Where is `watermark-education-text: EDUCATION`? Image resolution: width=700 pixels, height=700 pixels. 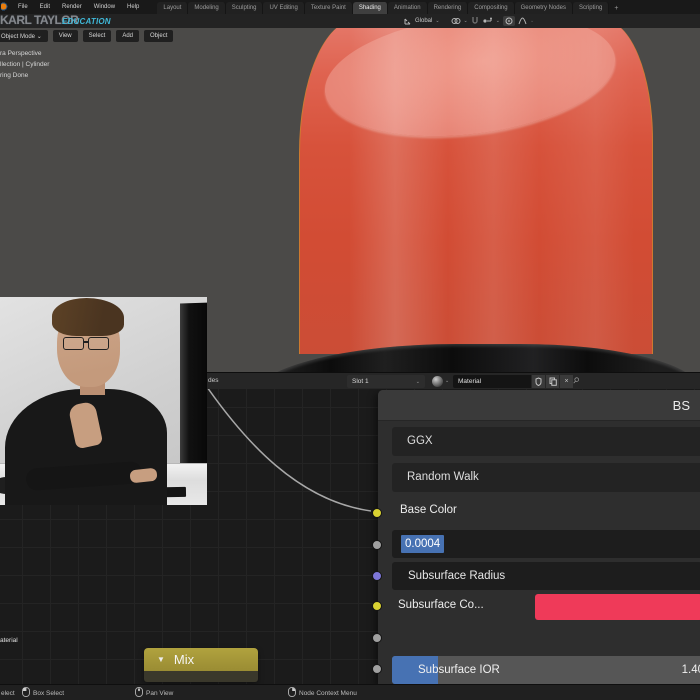 watermark-education-text: EDUCATION is located at coordinates (86, 21).